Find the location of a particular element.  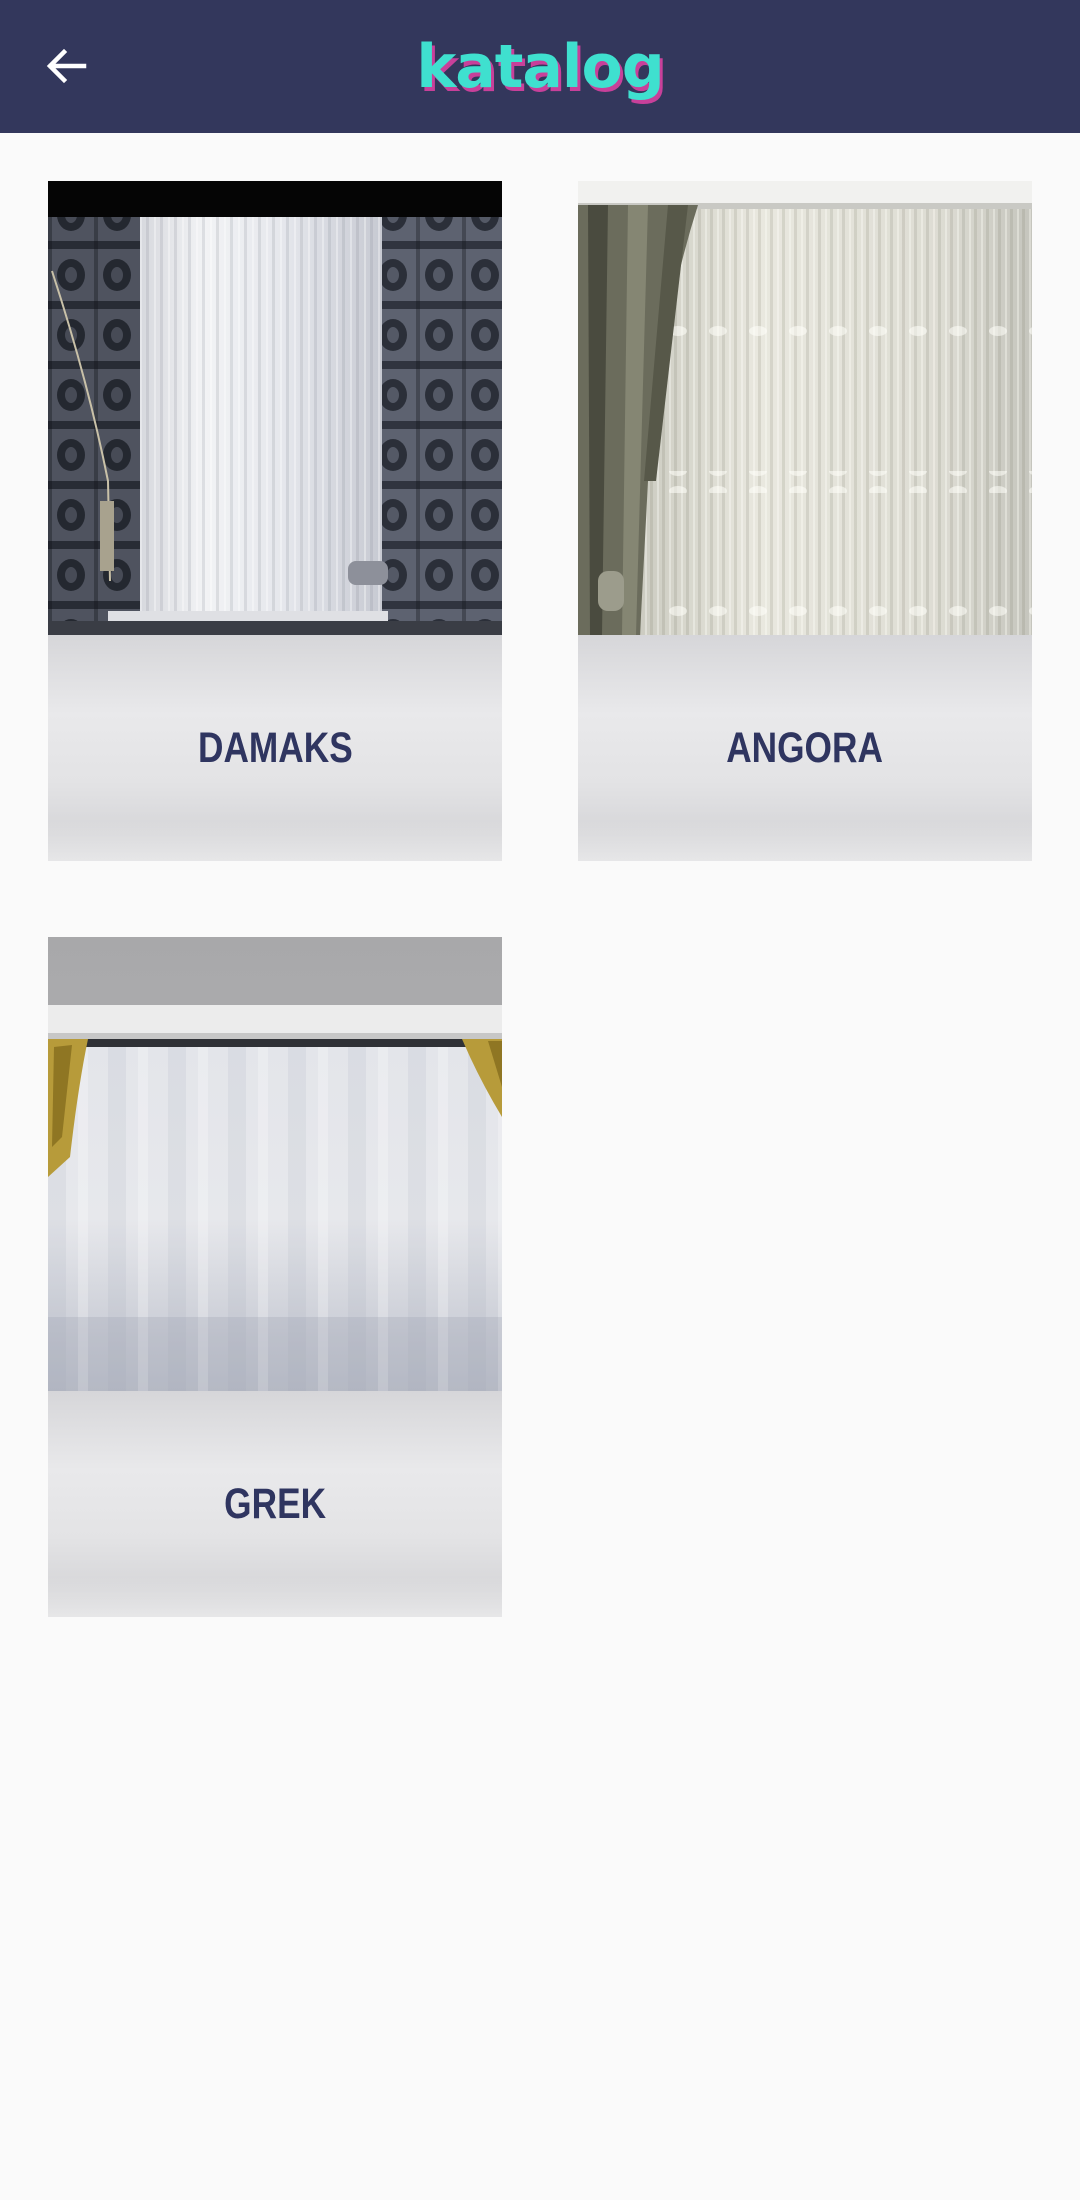

catalog-item-name: GREK is located at coordinates (275, 1503).